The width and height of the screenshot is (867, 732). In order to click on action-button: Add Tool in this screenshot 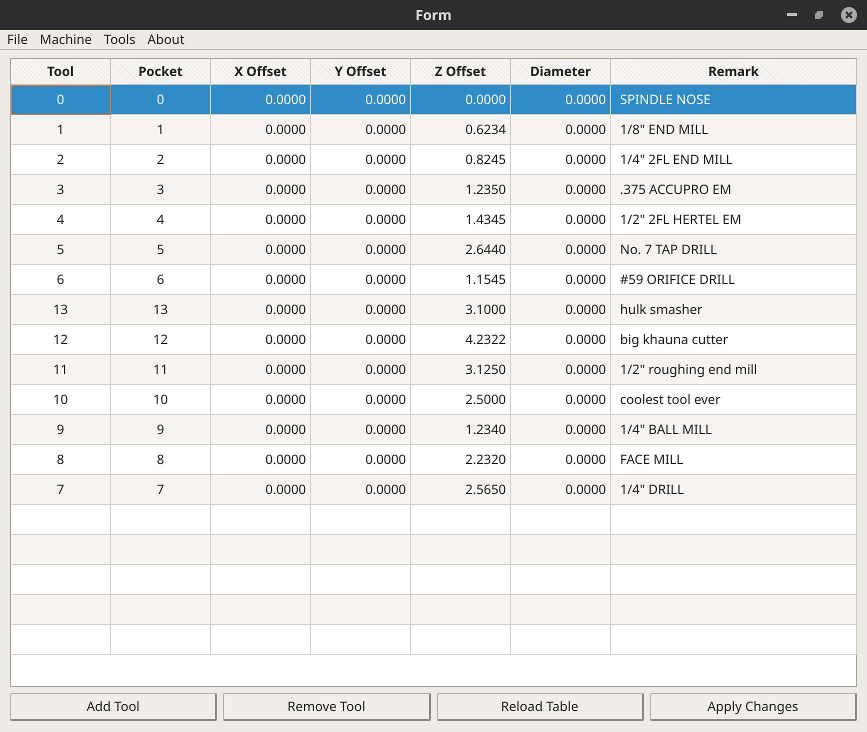, I will do `click(114, 707)`.